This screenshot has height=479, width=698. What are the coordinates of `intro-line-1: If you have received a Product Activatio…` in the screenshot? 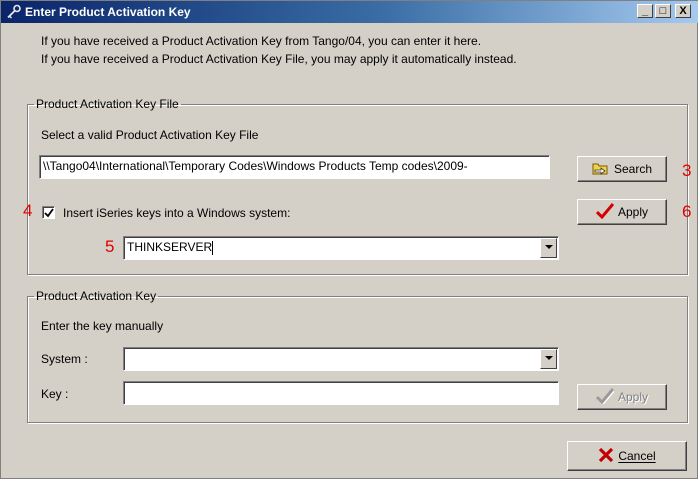 It's located at (261, 41).